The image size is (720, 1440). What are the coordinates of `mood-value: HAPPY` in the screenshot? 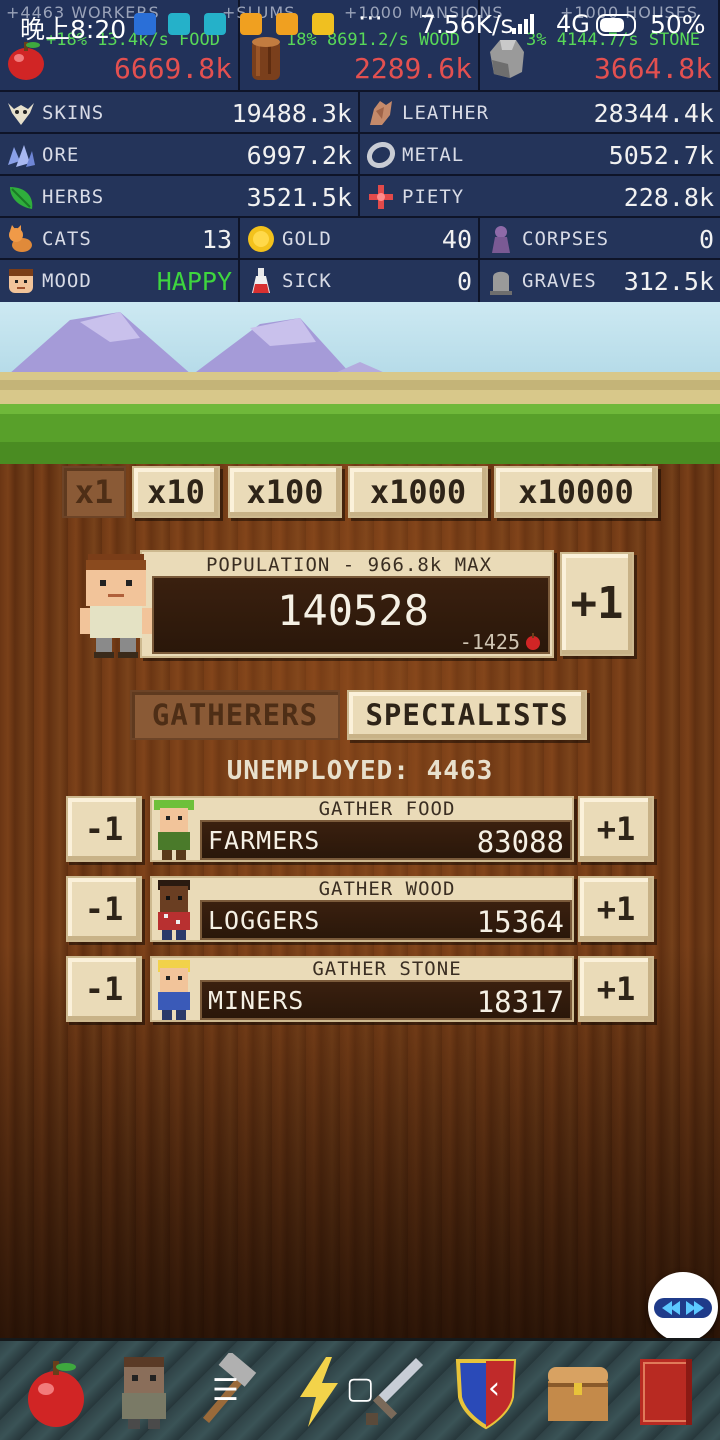 It's located at (194, 281).